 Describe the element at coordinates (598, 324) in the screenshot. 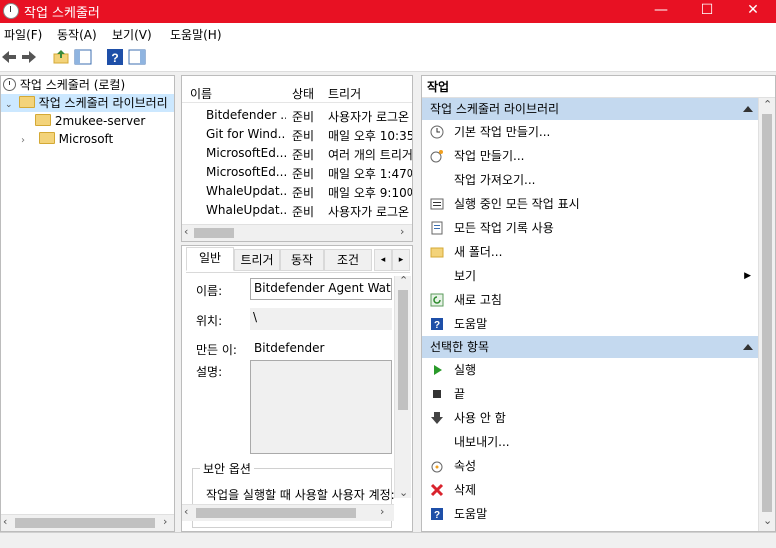

I see `action-help: ? 도움말` at that location.